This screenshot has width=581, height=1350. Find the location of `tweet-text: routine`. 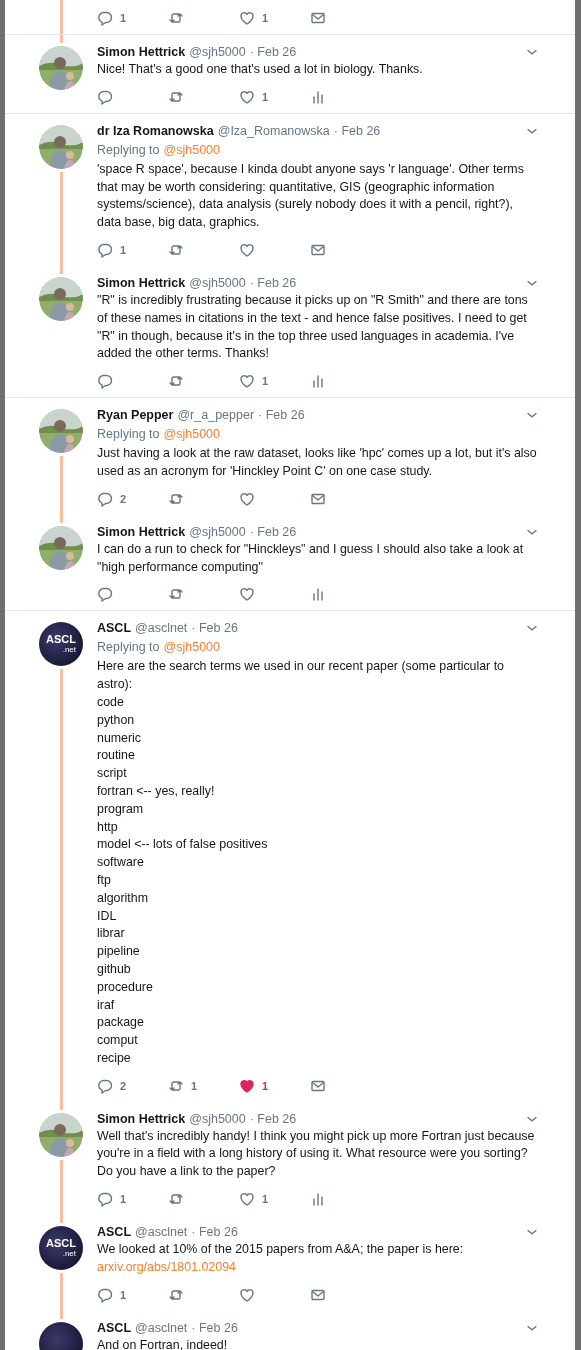

tweet-text: routine is located at coordinates (116, 756).